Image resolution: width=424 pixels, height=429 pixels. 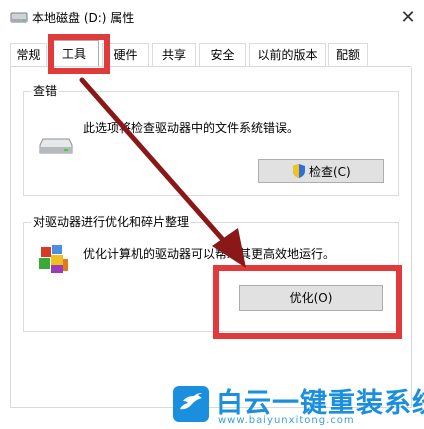 I want to click on watermark-url: www.baiyunxitong.com, so click(x=286, y=420).